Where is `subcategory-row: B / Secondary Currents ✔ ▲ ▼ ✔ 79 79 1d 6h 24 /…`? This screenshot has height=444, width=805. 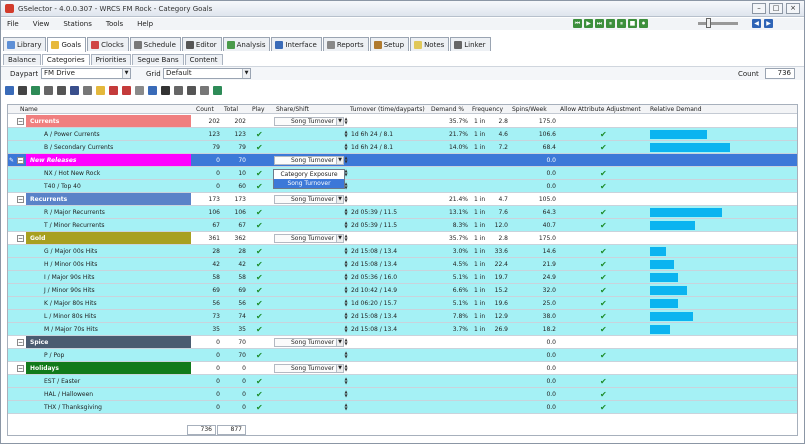
subcategory-row: B / Secondary Currents ✔ ▲ ▼ ✔ 79 79 1d 6h 24 /… is located at coordinates (402, 147).